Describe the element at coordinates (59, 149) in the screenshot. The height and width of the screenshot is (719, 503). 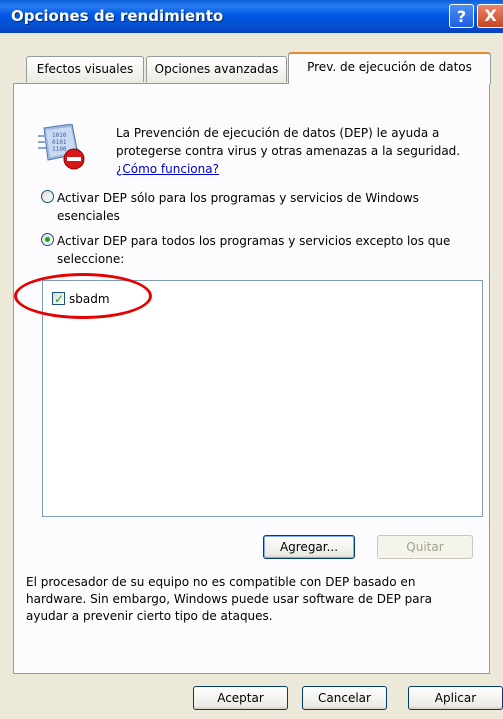
I see `svg-text: 1100` at that location.